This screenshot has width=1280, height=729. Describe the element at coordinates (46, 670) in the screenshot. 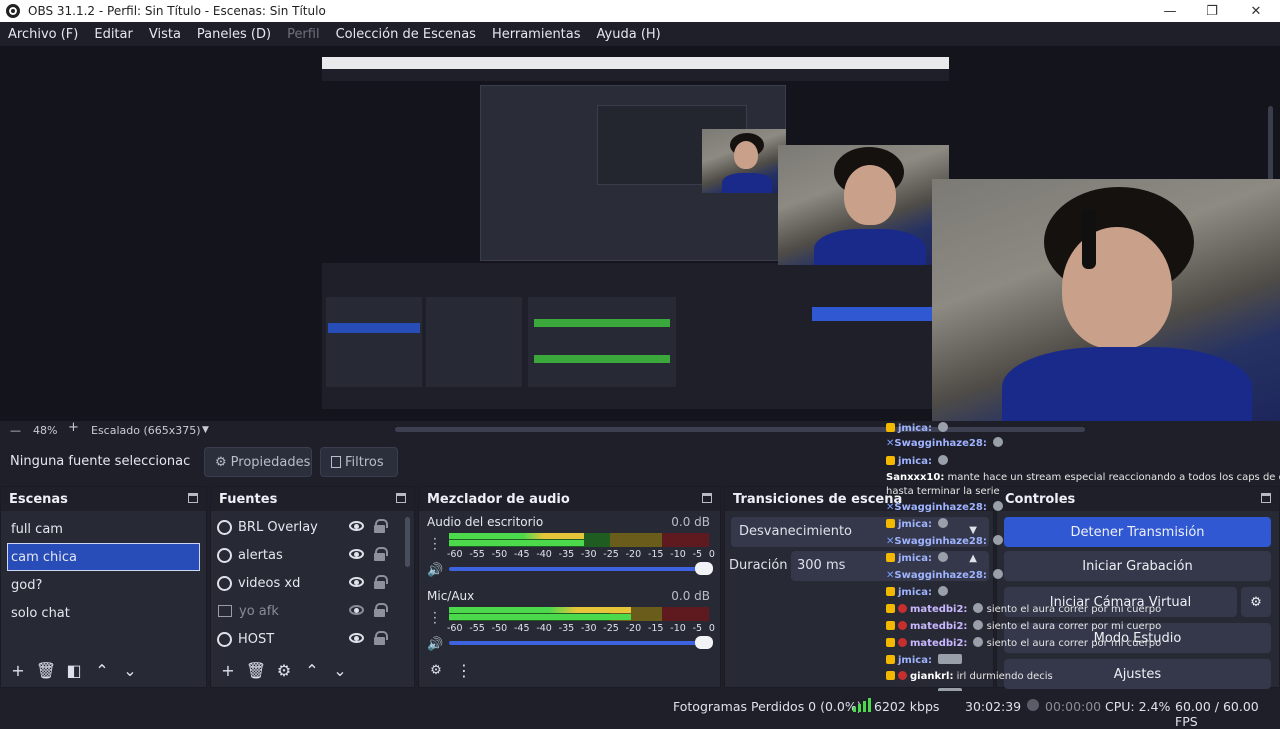

I see `remove-scene-icon: 🗑` at that location.